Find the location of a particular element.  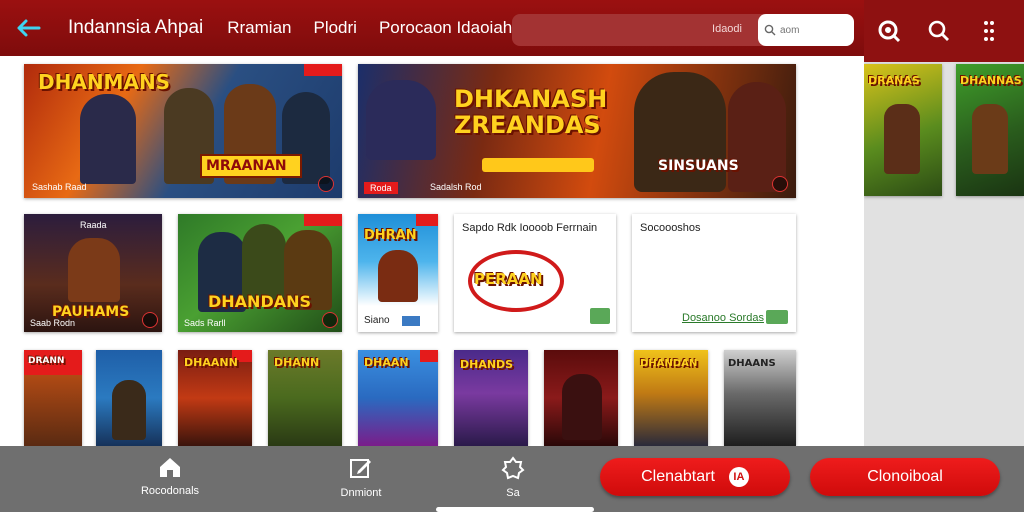

game-card-small: DHAANS is located at coordinates (760, 398).